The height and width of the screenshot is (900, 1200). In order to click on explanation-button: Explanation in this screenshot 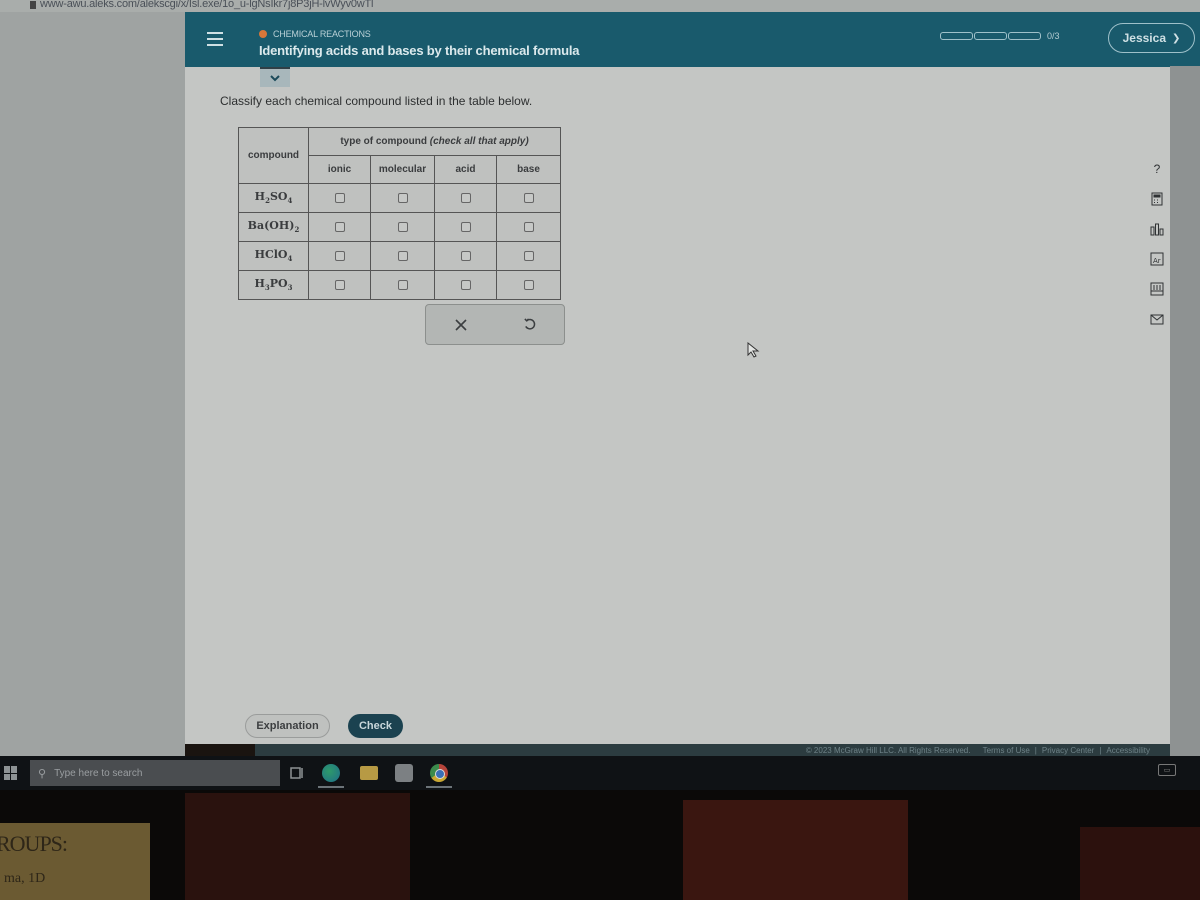, I will do `click(287, 726)`.